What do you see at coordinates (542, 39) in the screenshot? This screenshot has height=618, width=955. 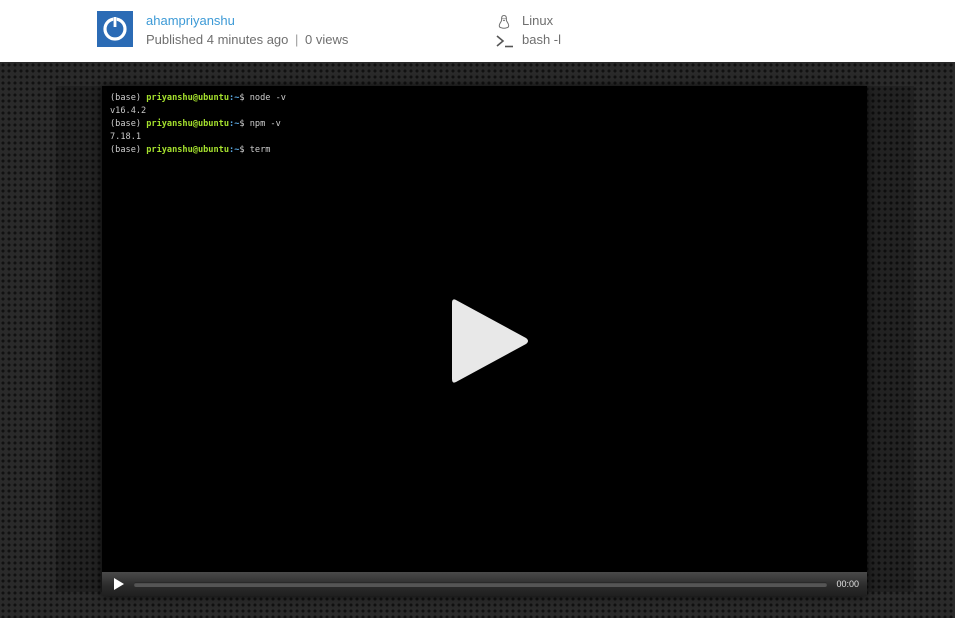 I see `shell-label: bash -l` at bounding box center [542, 39].